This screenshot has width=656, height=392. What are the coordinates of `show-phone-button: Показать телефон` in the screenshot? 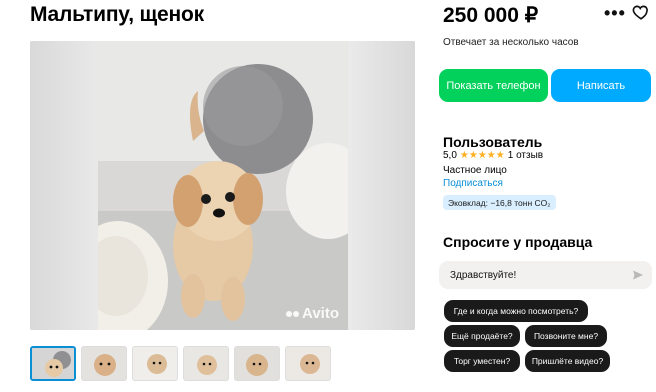 It's located at (493, 85).